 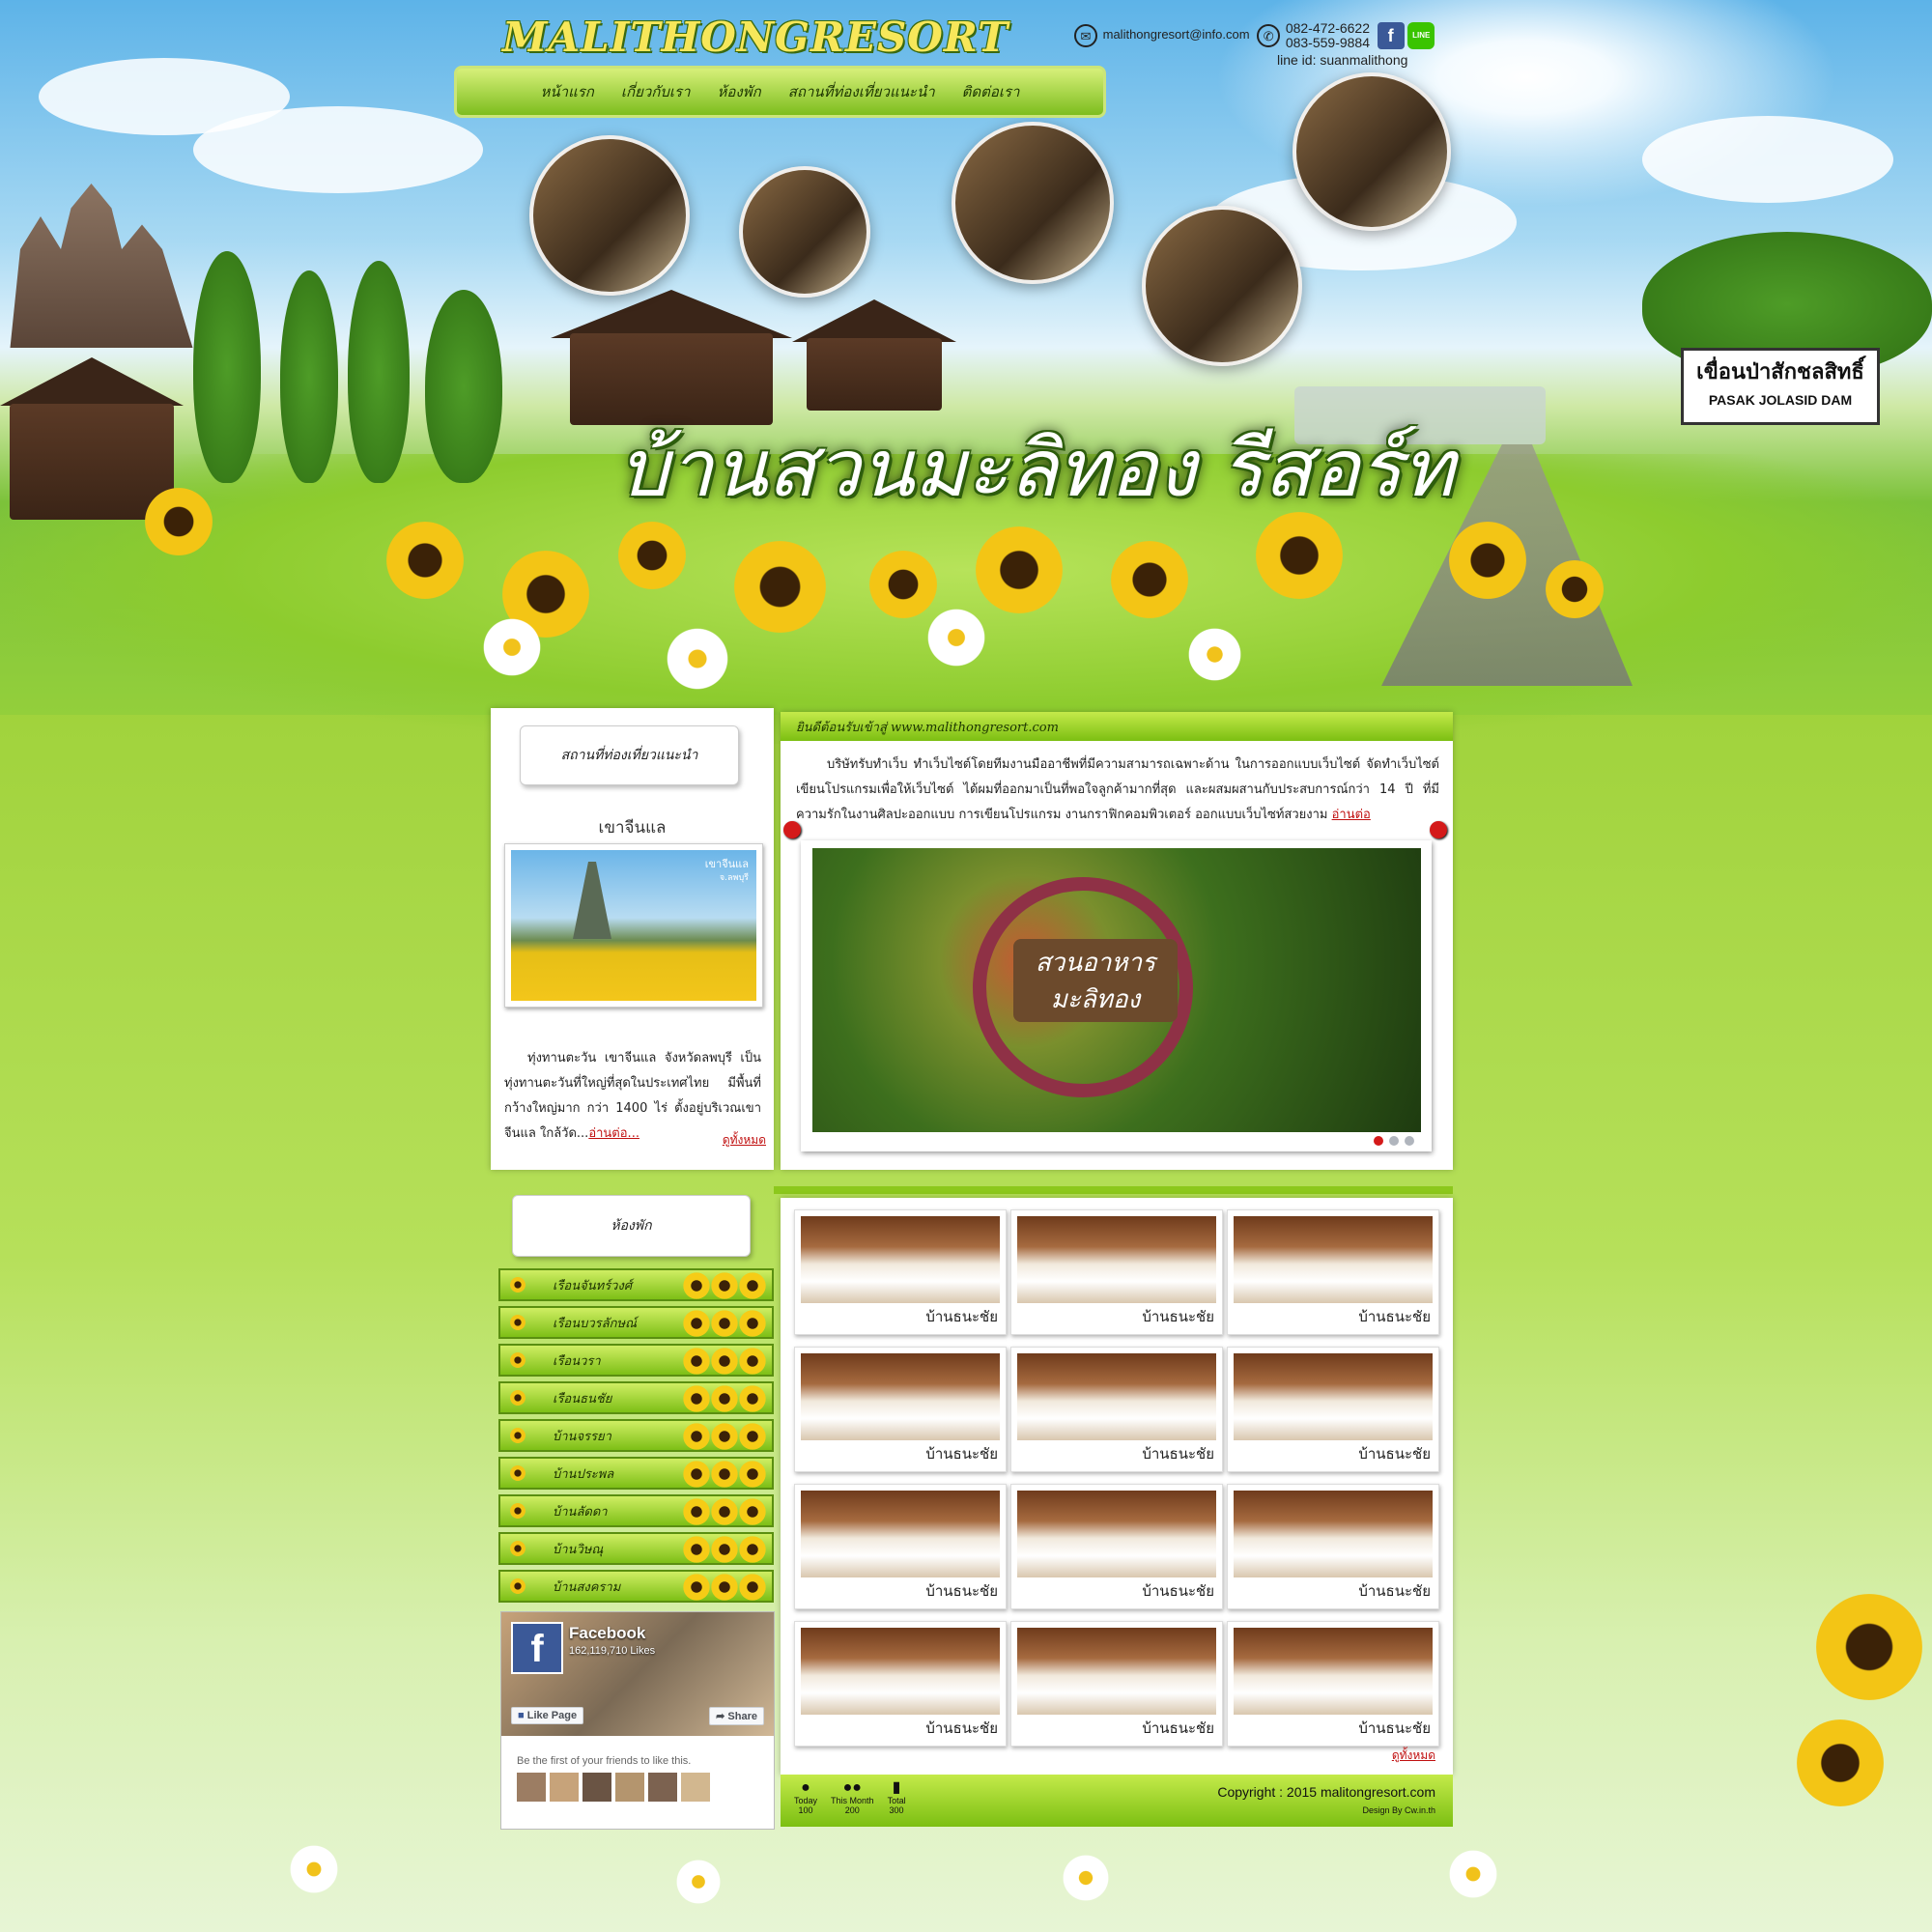 I want to click on slider-sign: สวนอาหาร มะลิทอง, so click(x=1095, y=980).